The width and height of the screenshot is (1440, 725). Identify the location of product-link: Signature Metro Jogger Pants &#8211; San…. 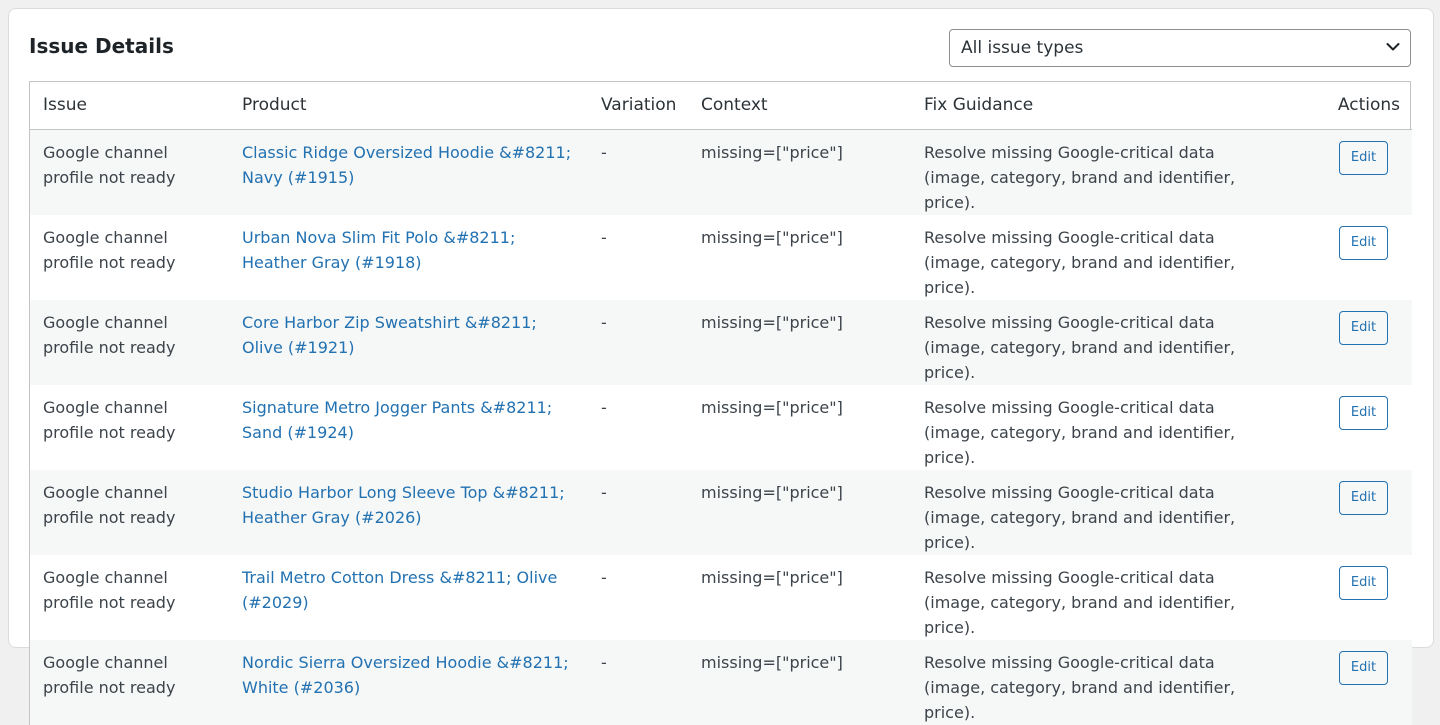
(397, 420).